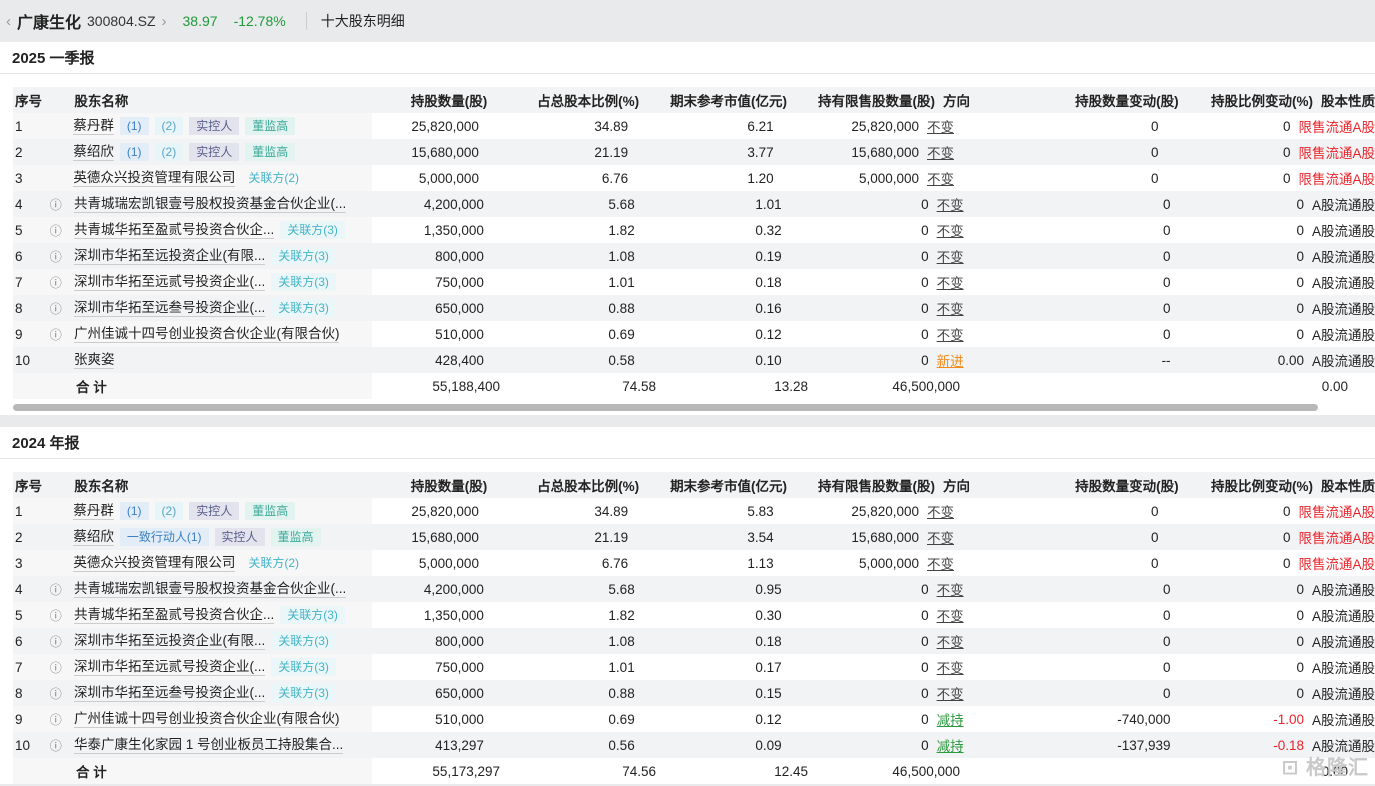 This screenshot has height=786, width=1375. What do you see at coordinates (694, 360) in the screenshot?
I see `table-row: 10 张爽姿 428,400 0.58 0.10 0 新进 -- 0.00 A股流通股` at bounding box center [694, 360].